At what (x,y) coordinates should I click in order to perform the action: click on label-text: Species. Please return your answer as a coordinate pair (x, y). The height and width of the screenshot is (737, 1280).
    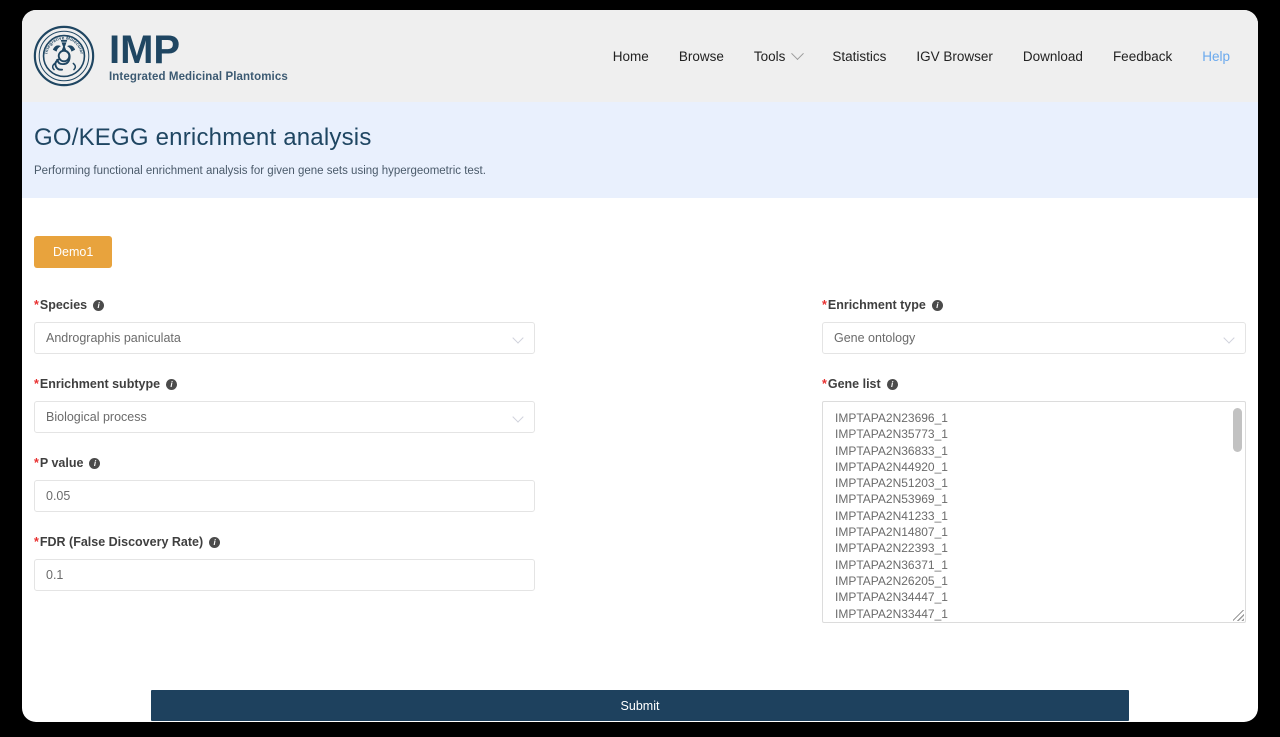
    Looking at the image, I should click on (63, 305).